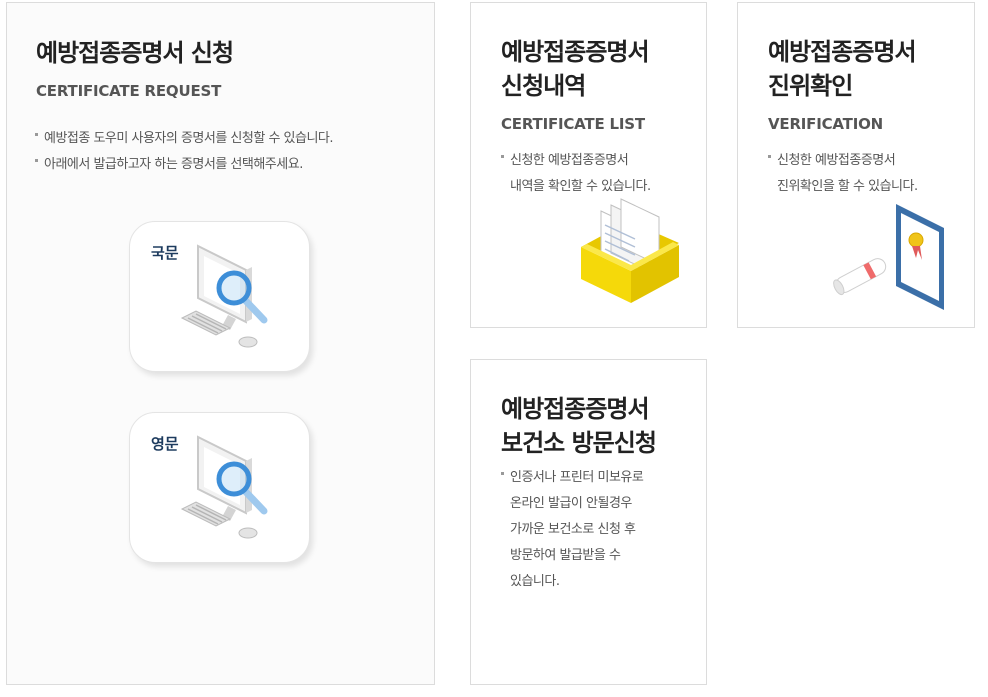 This screenshot has width=988, height=697. What do you see at coordinates (543, 86) in the screenshot?
I see `list-title-line2: 신청내역` at bounding box center [543, 86].